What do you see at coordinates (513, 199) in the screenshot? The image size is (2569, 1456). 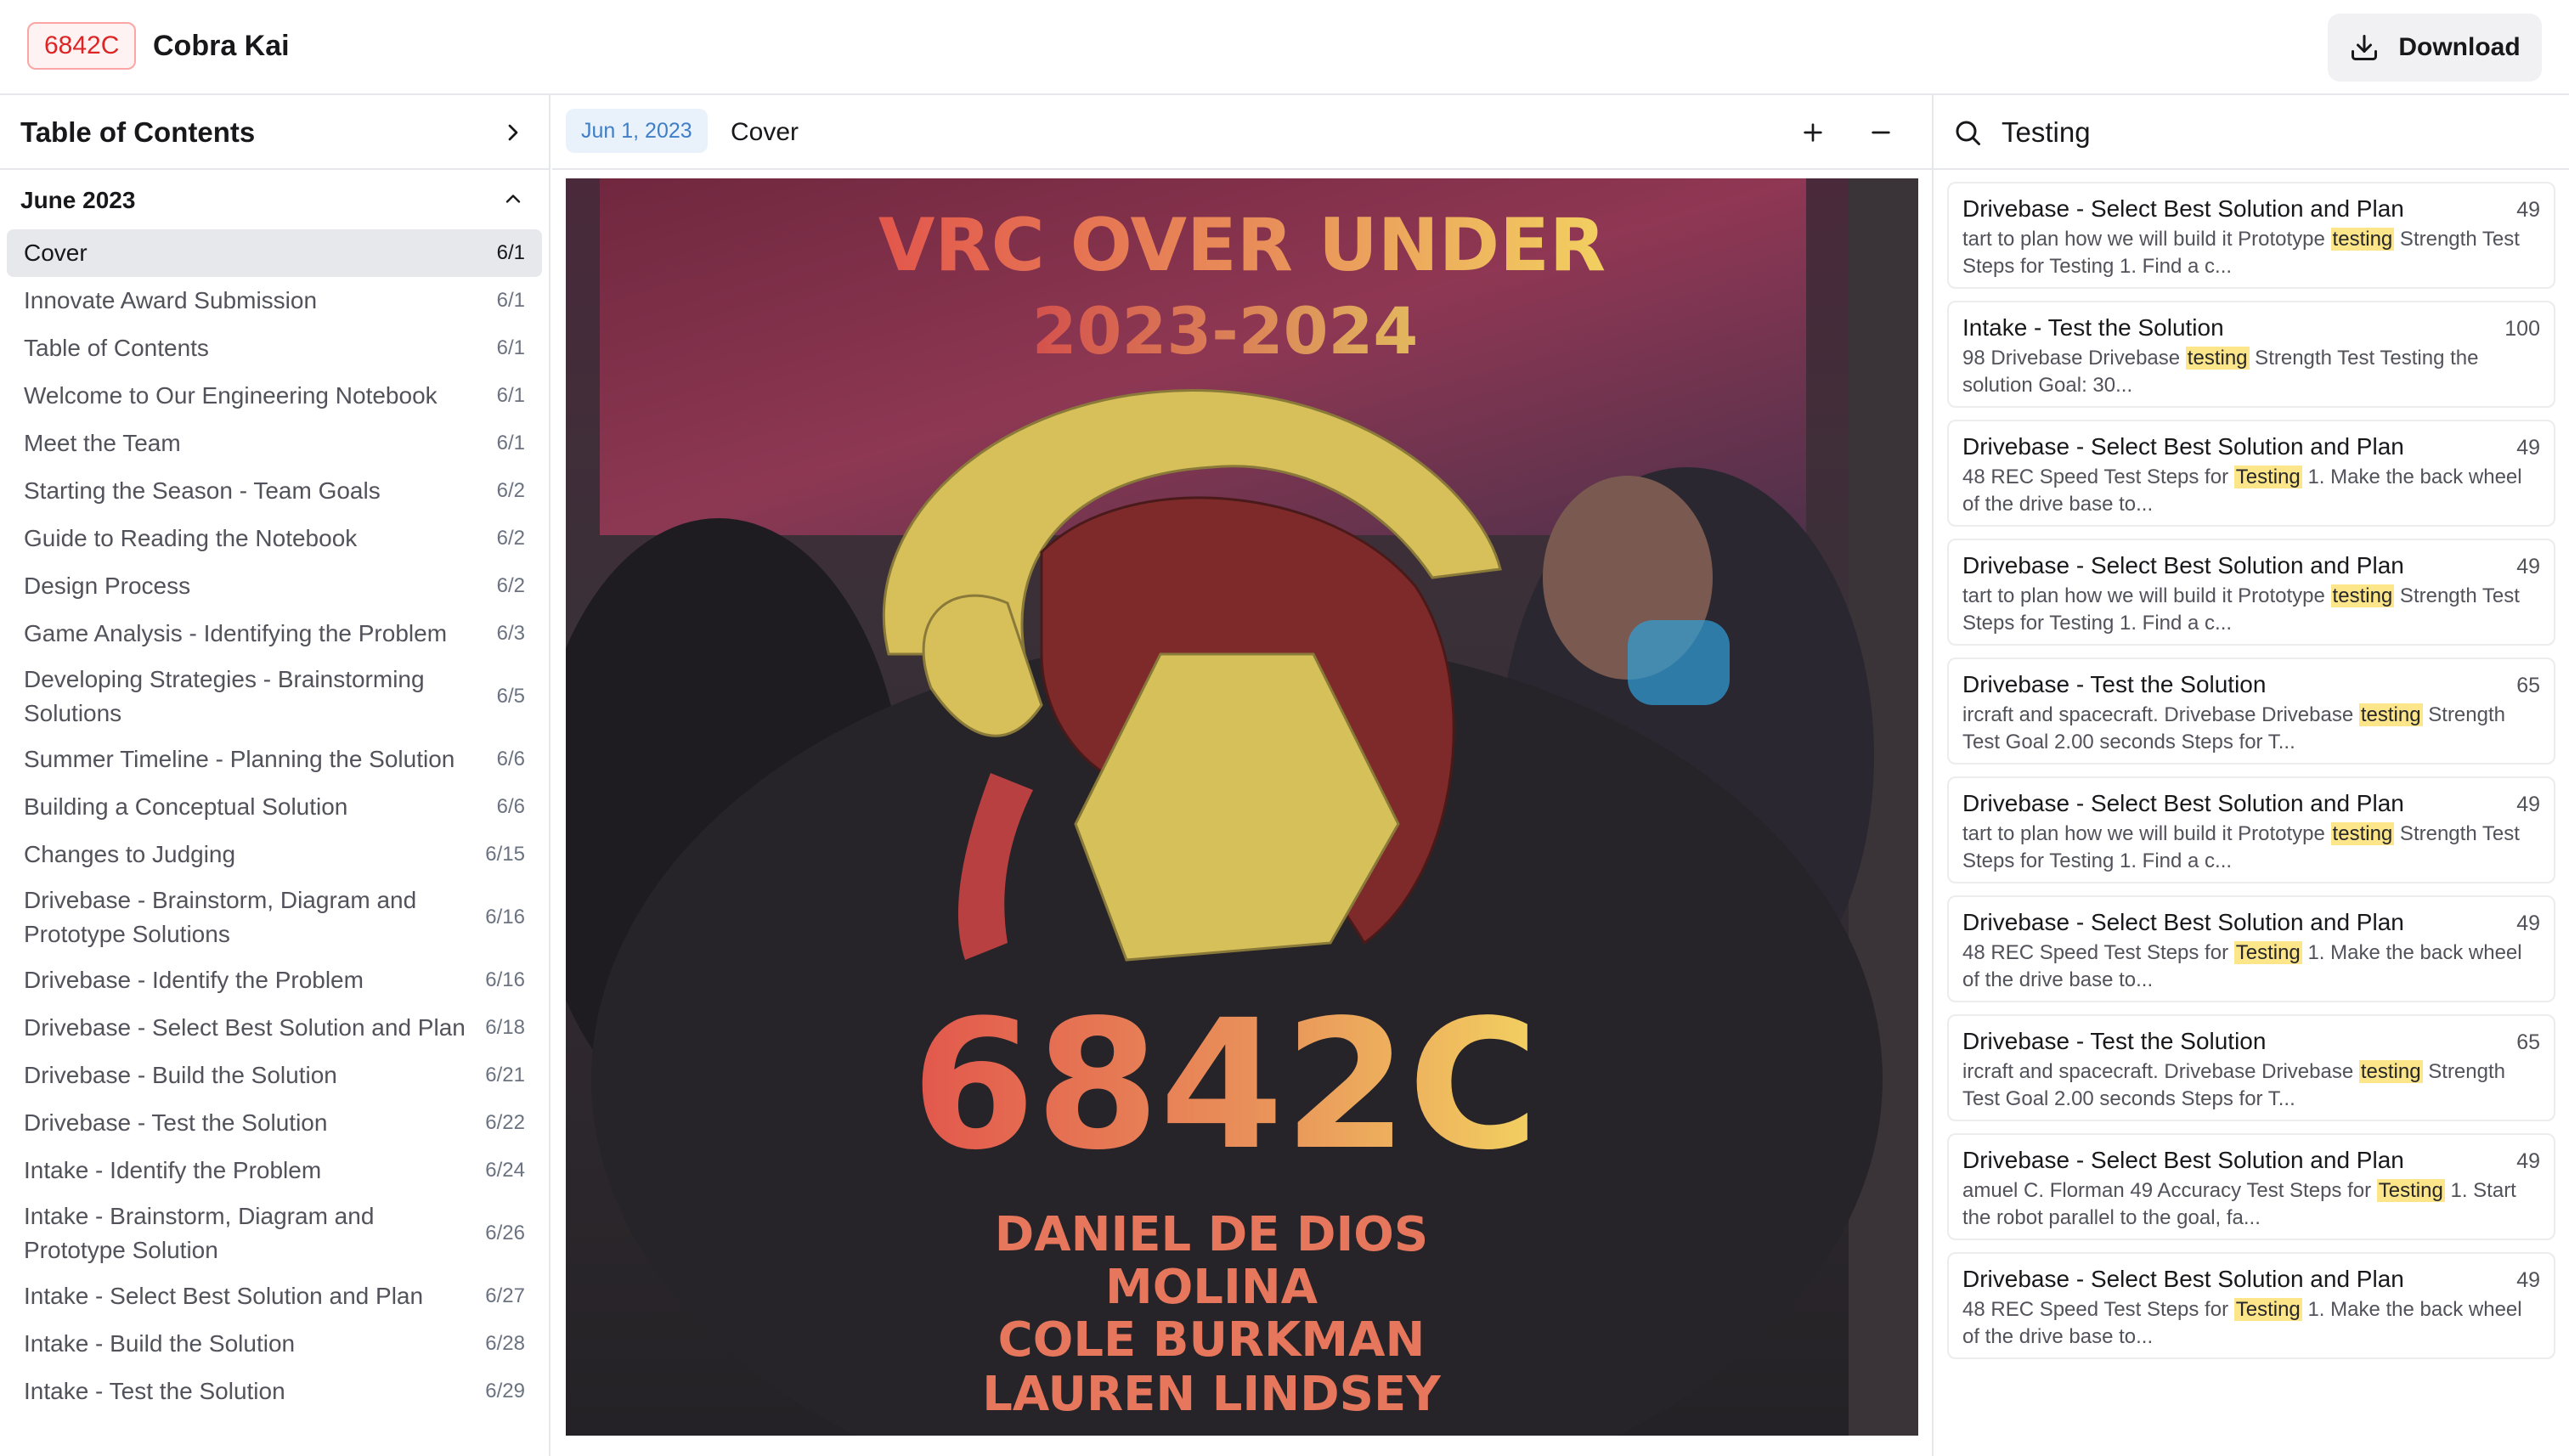 I see `chevron-up-icon` at bounding box center [513, 199].